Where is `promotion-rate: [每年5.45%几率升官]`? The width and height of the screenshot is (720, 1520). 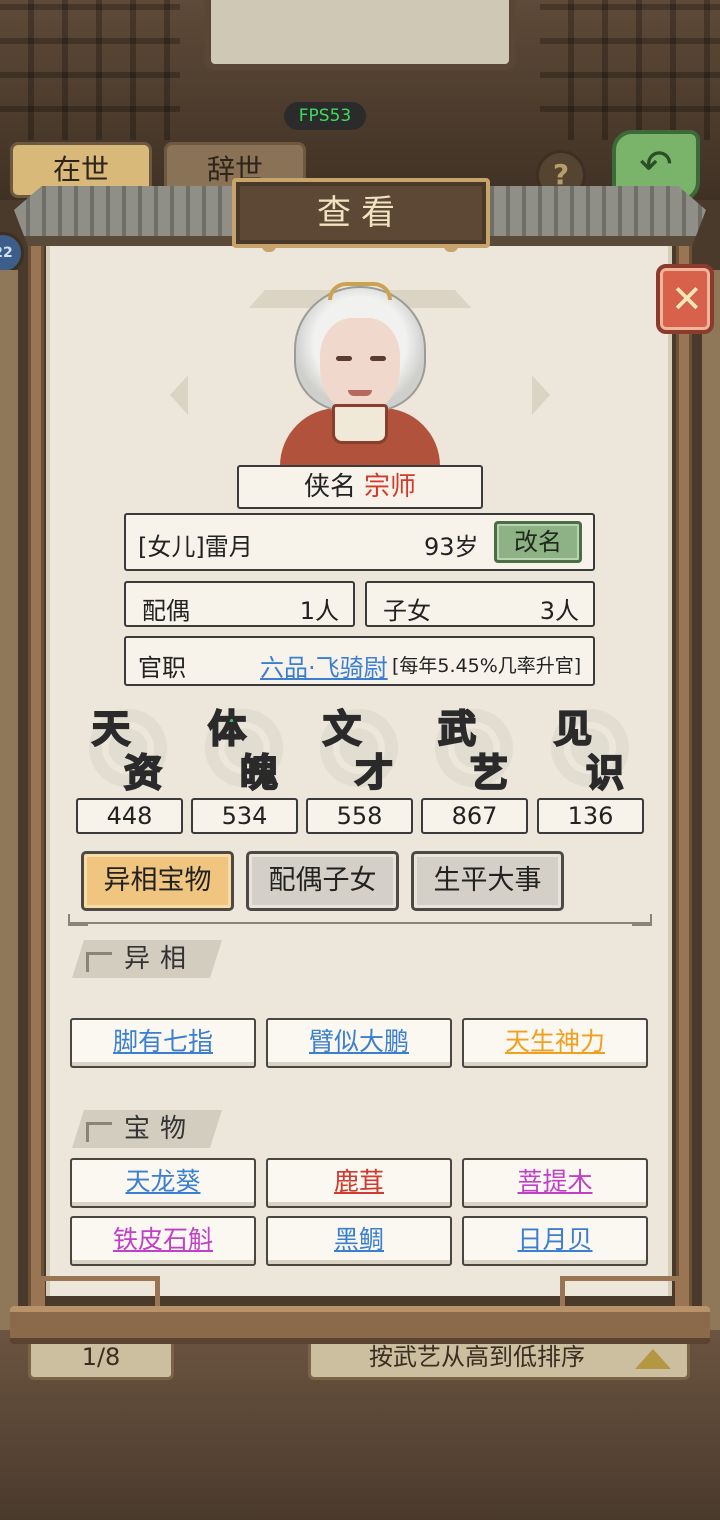 promotion-rate: [每年5.45%几率升官] is located at coordinates (487, 666).